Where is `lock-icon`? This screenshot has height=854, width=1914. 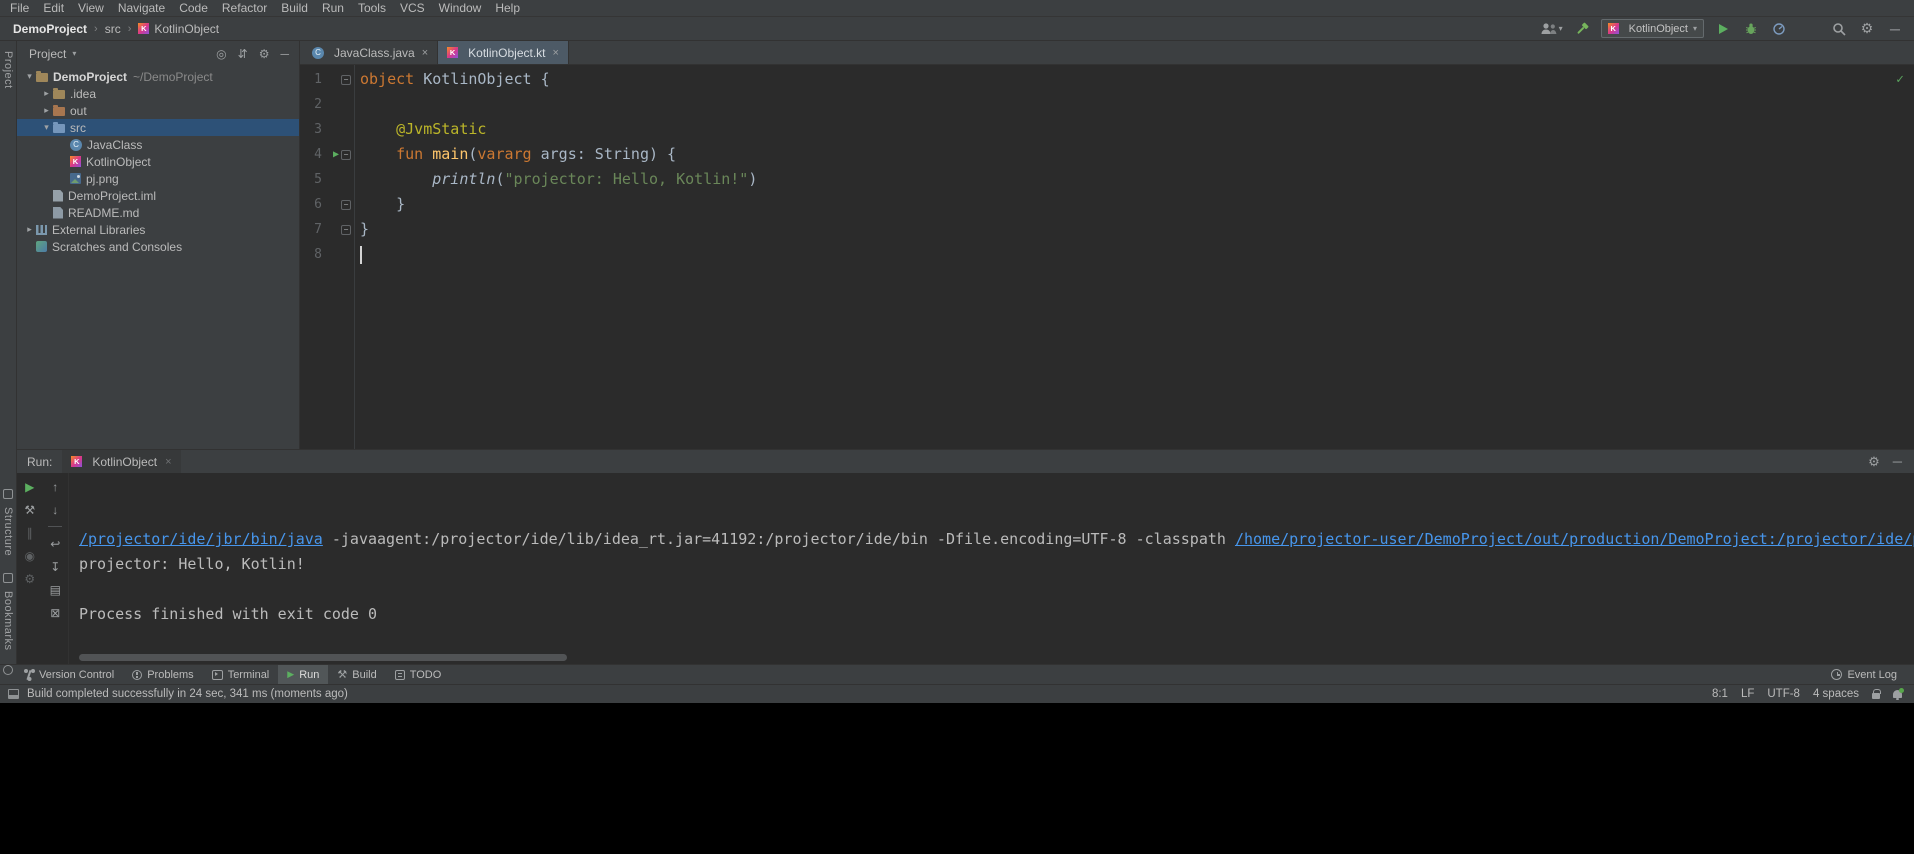
lock-icon is located at coordinates (1876, 693).